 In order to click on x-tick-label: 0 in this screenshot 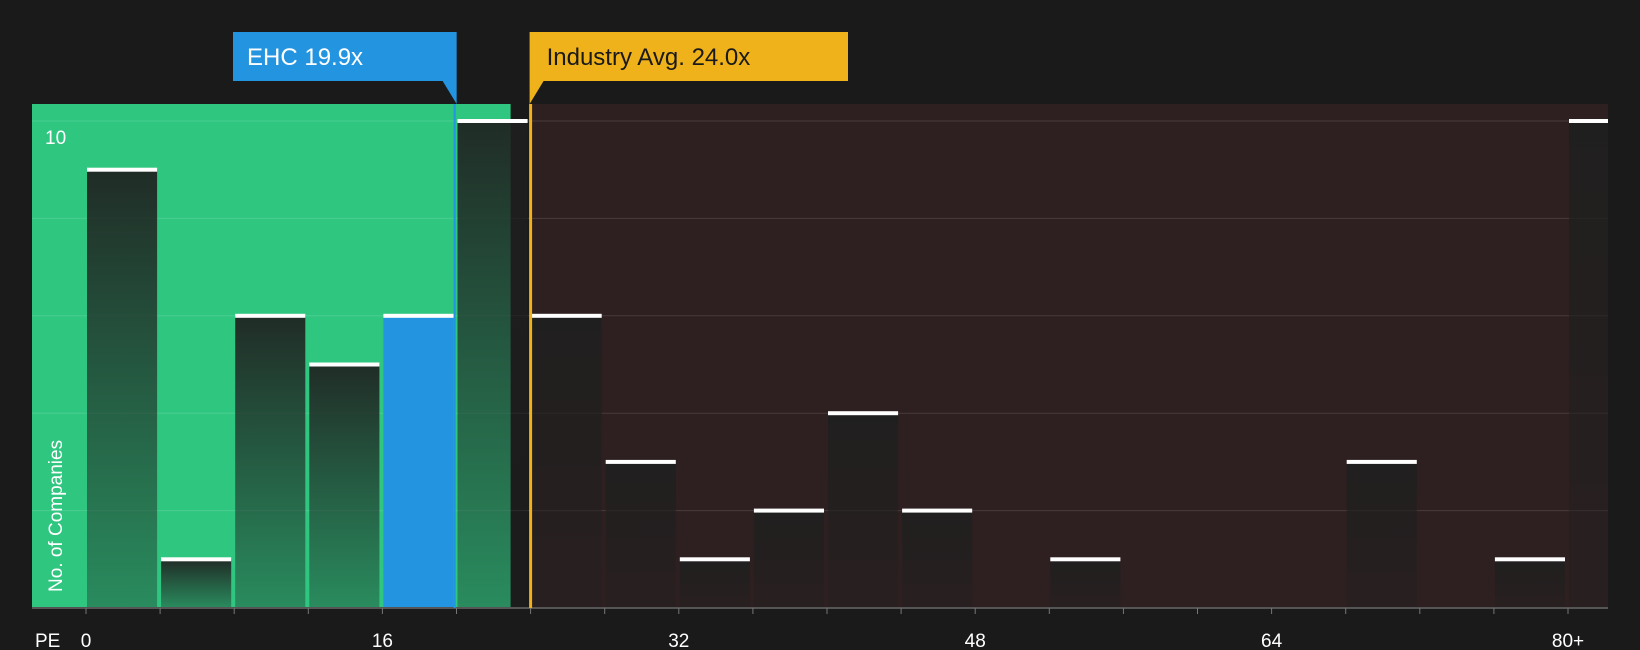, I will do `click(86, 640)`.